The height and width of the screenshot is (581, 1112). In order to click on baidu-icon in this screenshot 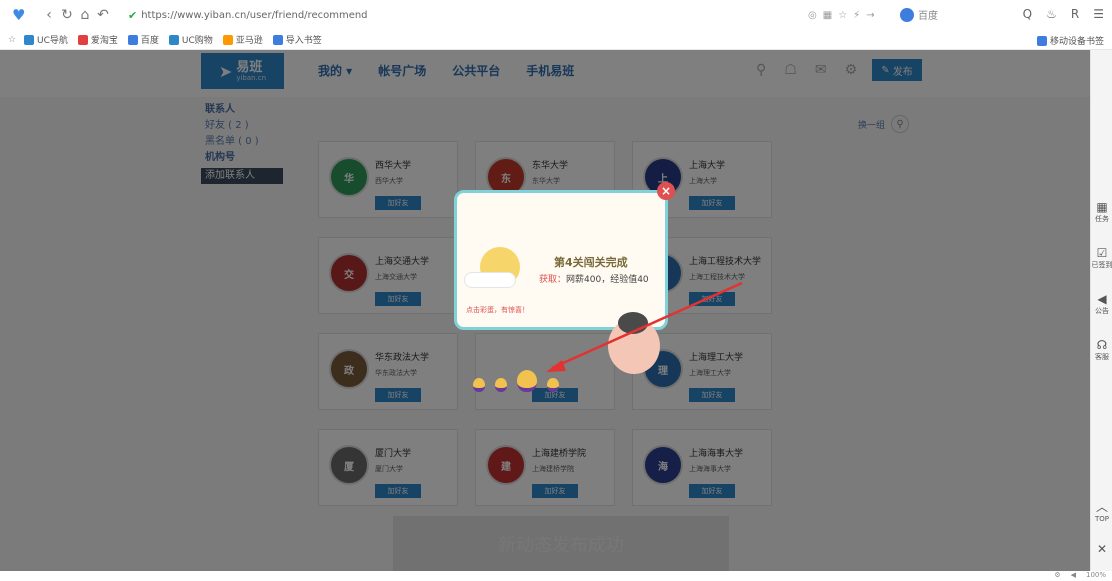, I will do `click(907, 14)`.